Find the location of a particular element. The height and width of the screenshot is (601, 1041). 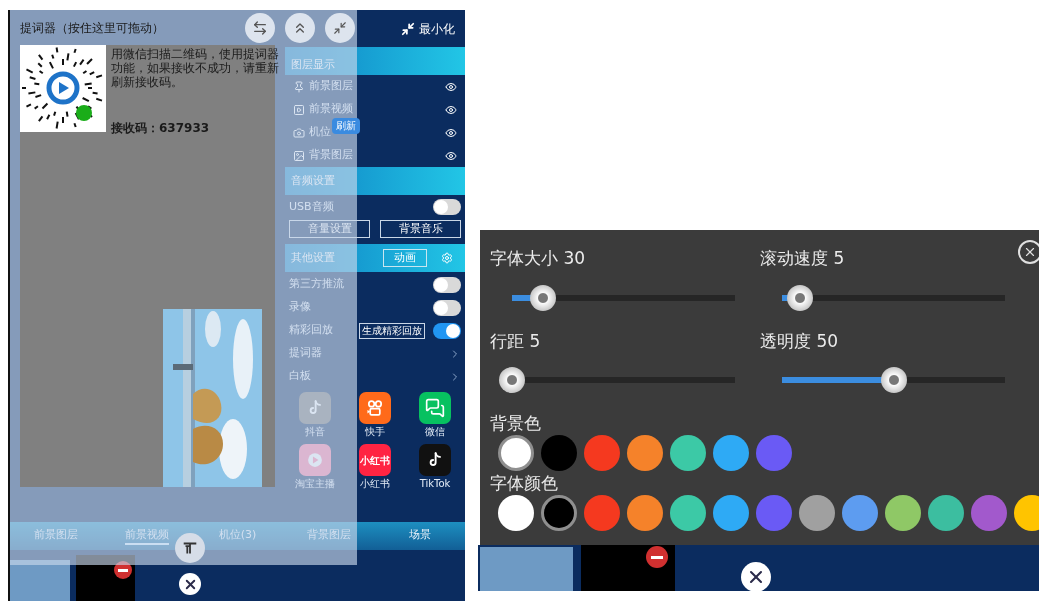

section-label: 背景色 is located at coordinates (516, 423).